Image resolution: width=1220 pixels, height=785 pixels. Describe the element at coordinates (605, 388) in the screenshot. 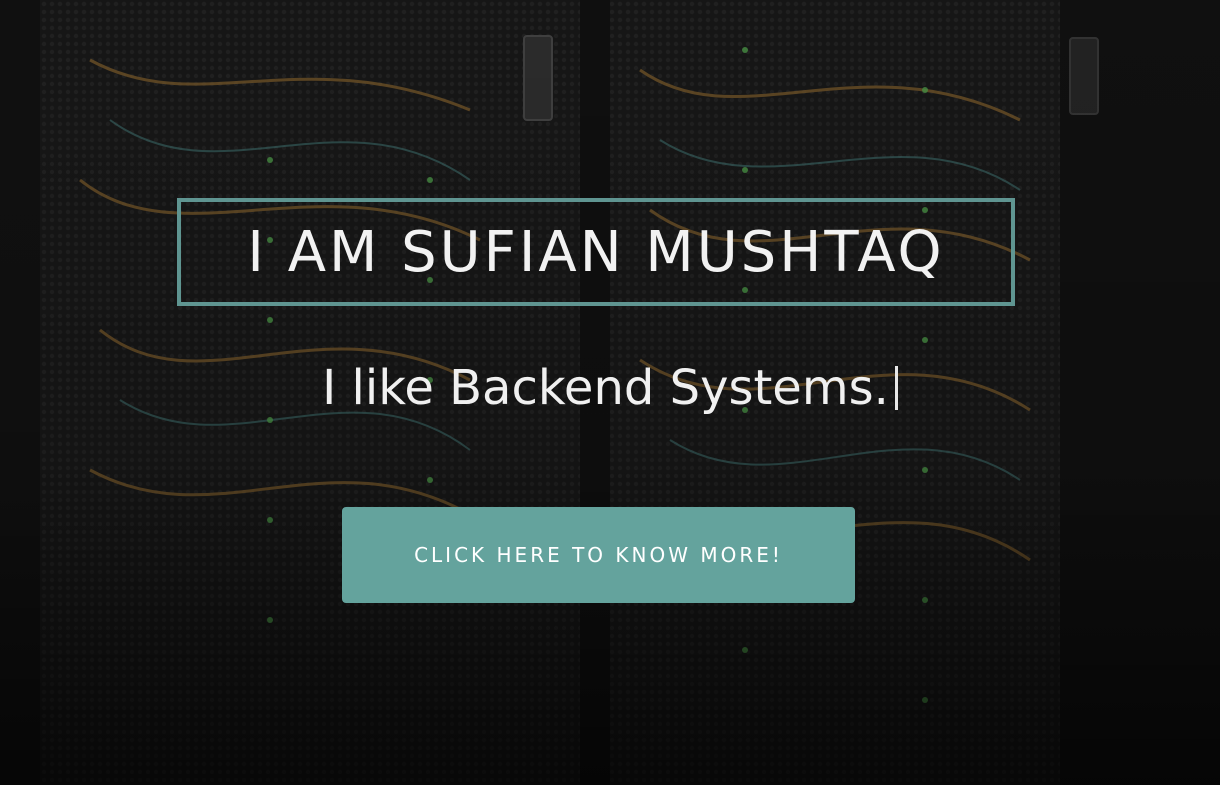

I see `typed-subtitle-text: I like Backend Systems.` at that location.